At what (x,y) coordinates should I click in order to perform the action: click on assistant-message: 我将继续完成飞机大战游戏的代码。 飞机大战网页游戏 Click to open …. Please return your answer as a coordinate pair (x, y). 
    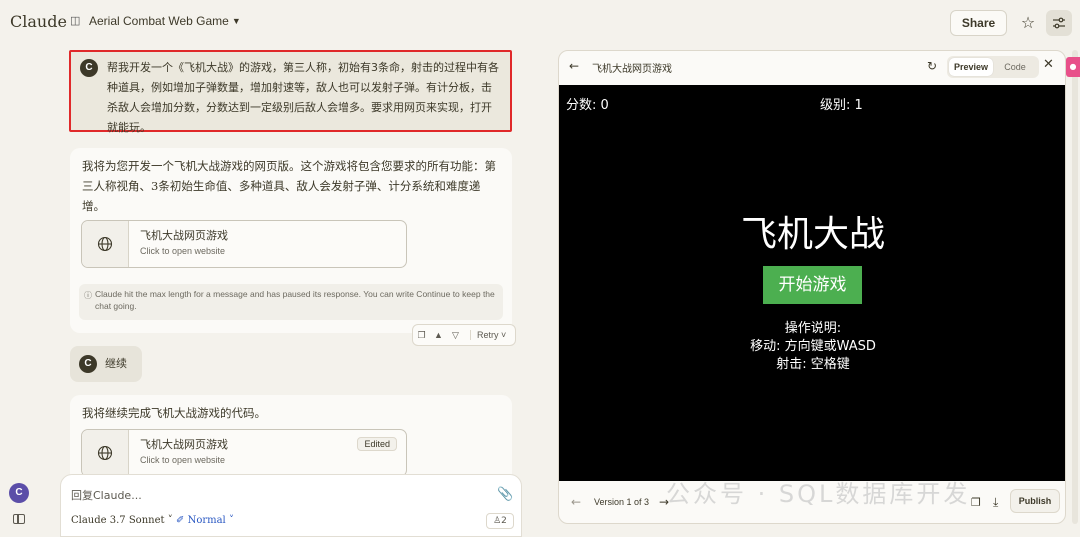
    Looking at the image, I should click on (291, 440).